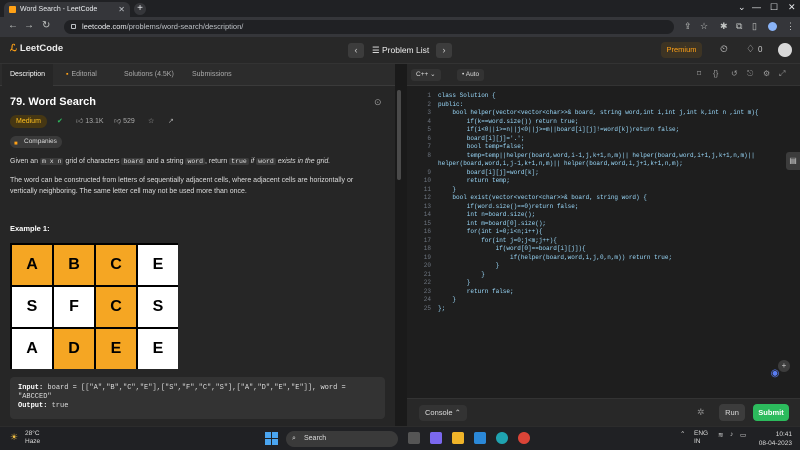 The height and width of the screenshot is (450, 800). Describe the element at coordinates (782, 74) in the screenshot. I see `expand-icon: ⤢` at that location.